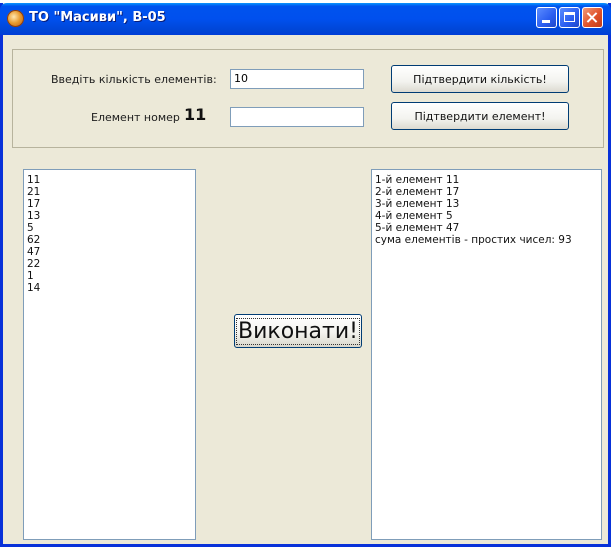 The image size is (611, 547). I want to click on list-item: 13, so click(109, 216).